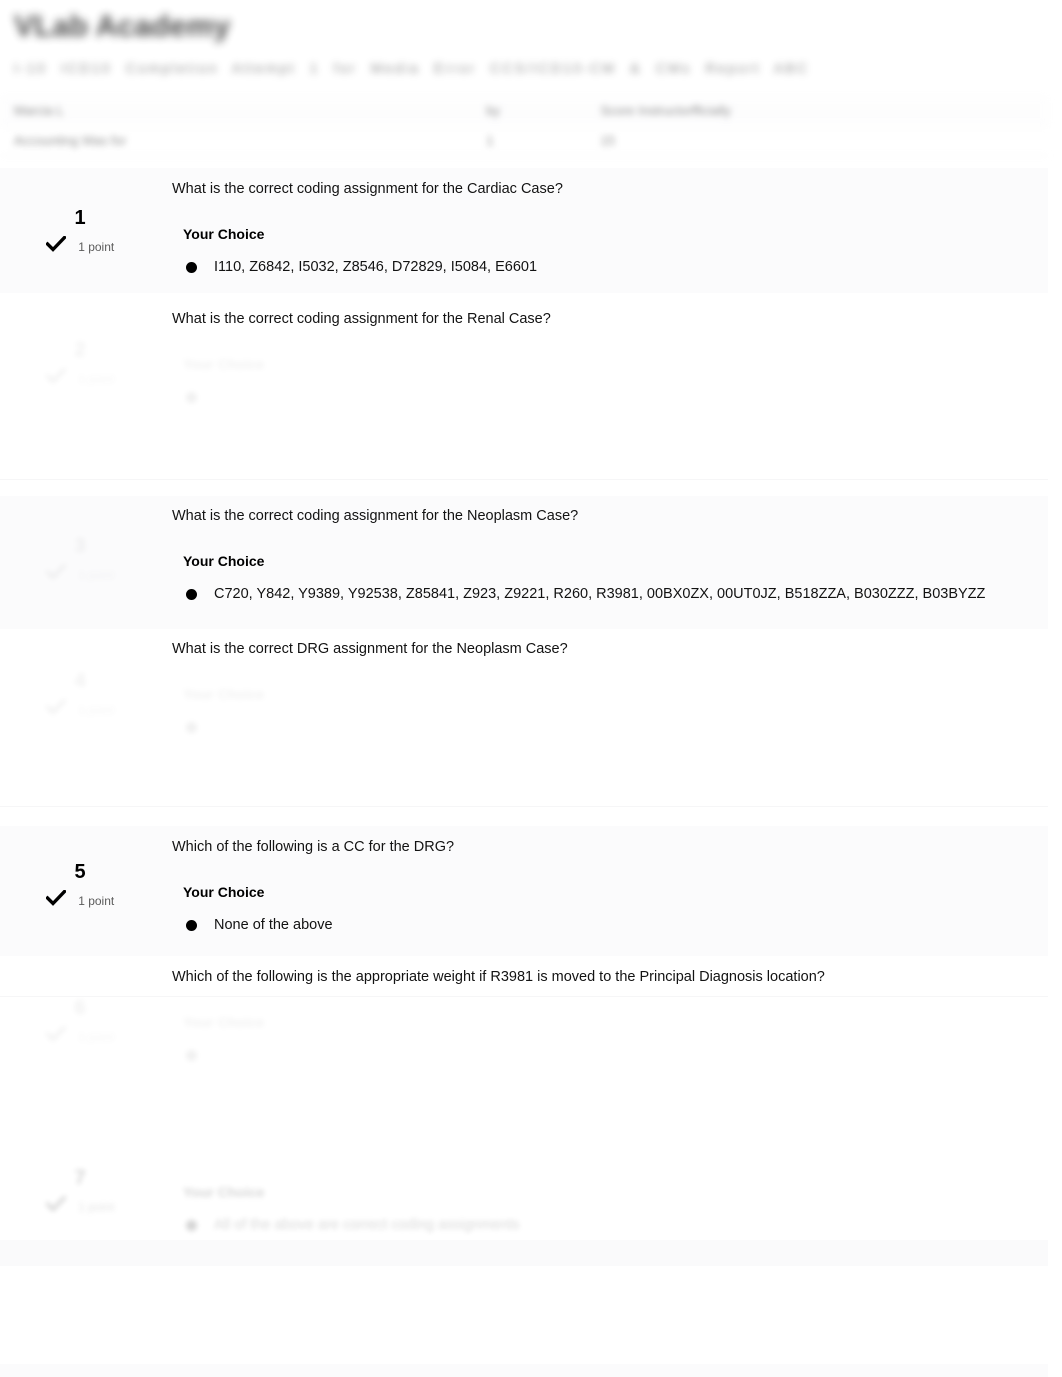 The width and height of the screenshot is (1062, 1377). Describe the element at coordinates (236, 140) in the screenshot. I see `info-row-label: Accounting Was for` at that location.